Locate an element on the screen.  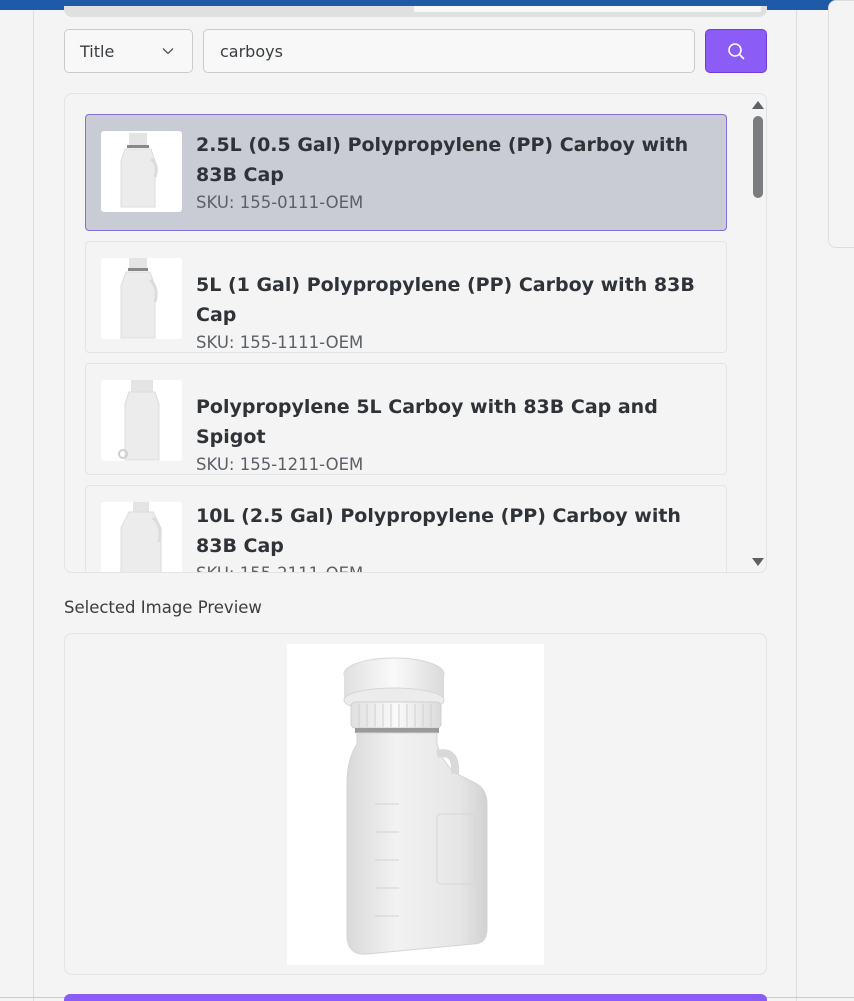
search-input is located at coordinates (449, 51).